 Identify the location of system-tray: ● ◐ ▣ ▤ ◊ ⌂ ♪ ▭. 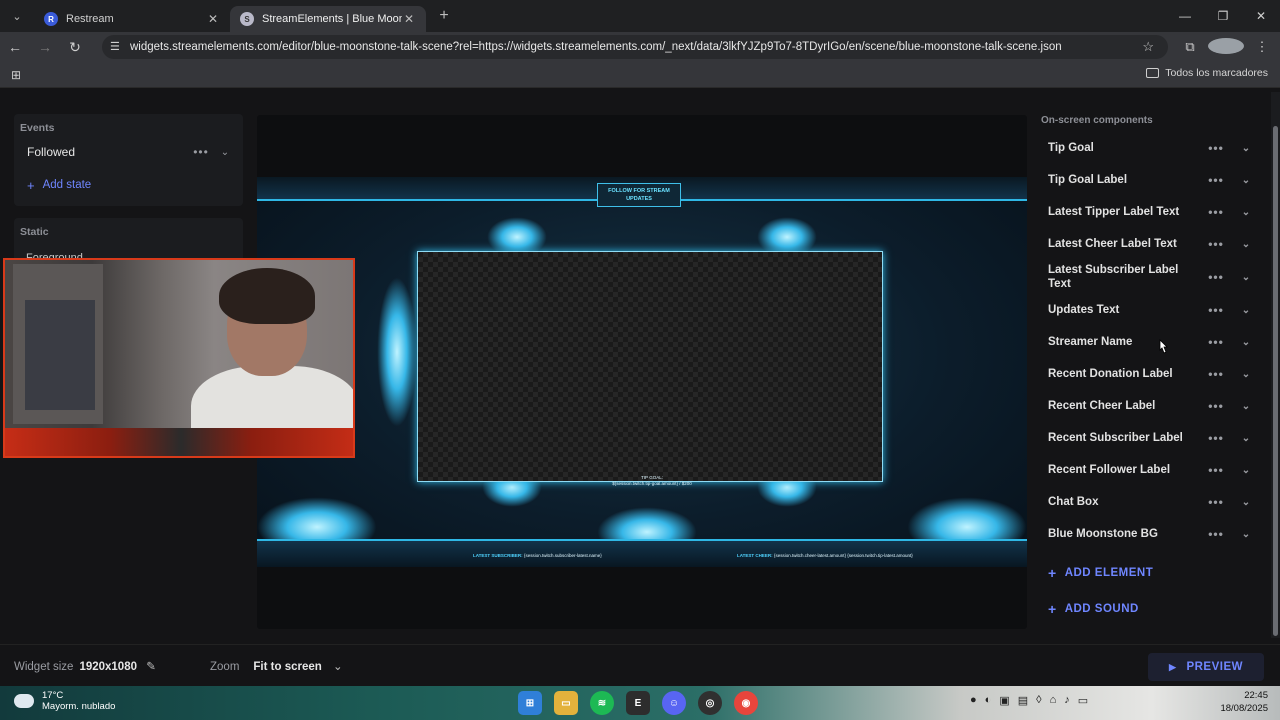
(1029, 700).